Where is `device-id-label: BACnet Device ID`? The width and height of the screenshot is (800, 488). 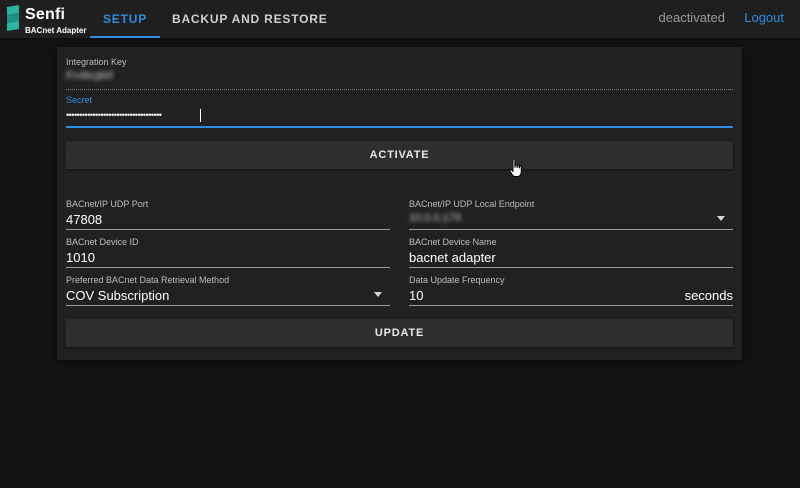
device-id-label: BACnet Device ID is located at coordinates (102, 242).